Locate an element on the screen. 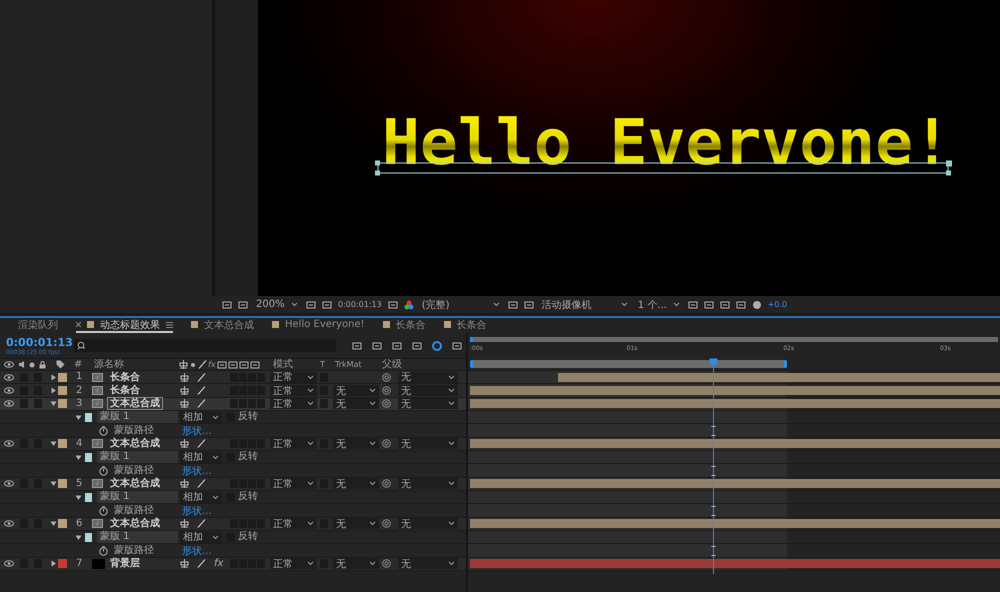 The width and height of the screenshot is (1000, 592). layer-row: 4 文本总合成 正常 无 无 is located at coordinates (233, 445).